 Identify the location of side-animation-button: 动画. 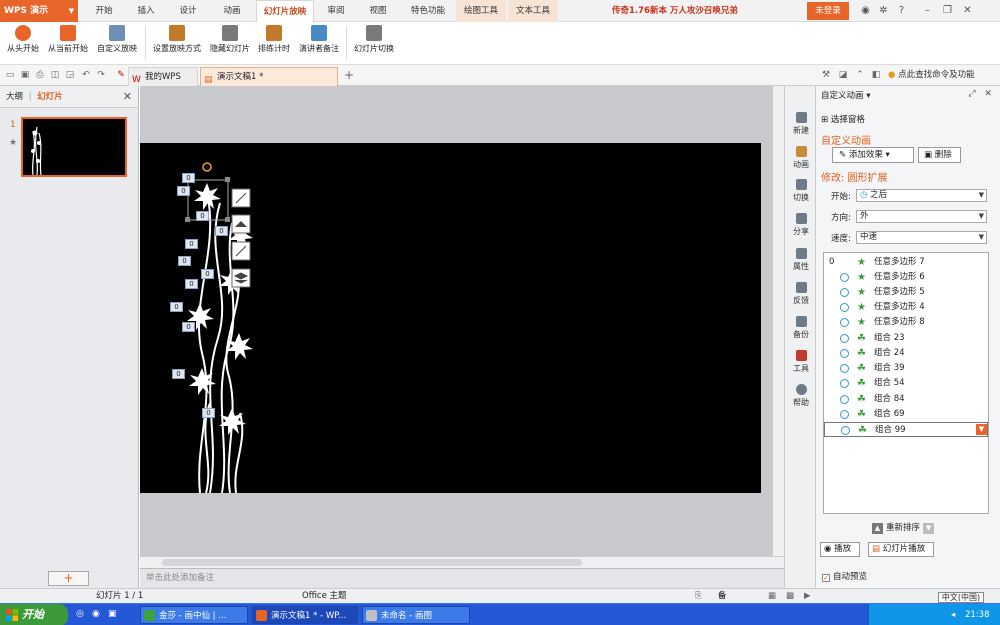
(801, 158).